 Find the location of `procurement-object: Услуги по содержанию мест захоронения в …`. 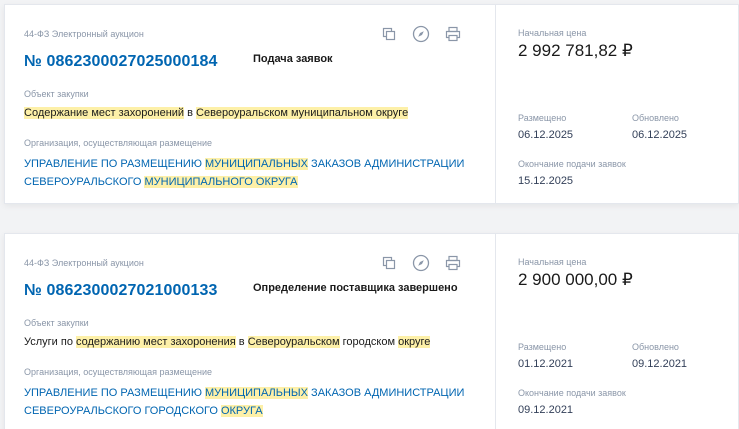

procurement-object: Услуги по содержанию мест захоронения в … is located at coordinates (227, 342).